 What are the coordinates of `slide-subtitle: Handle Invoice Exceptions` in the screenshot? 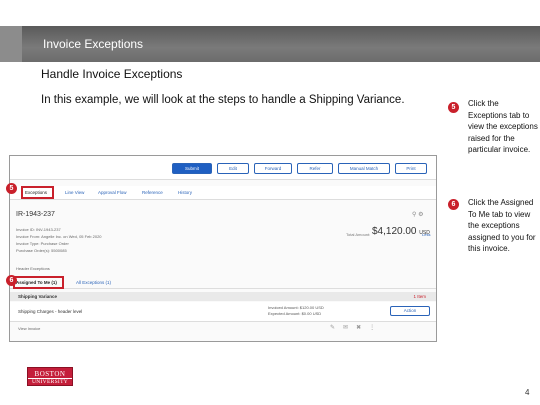 It's located at (112, 74).